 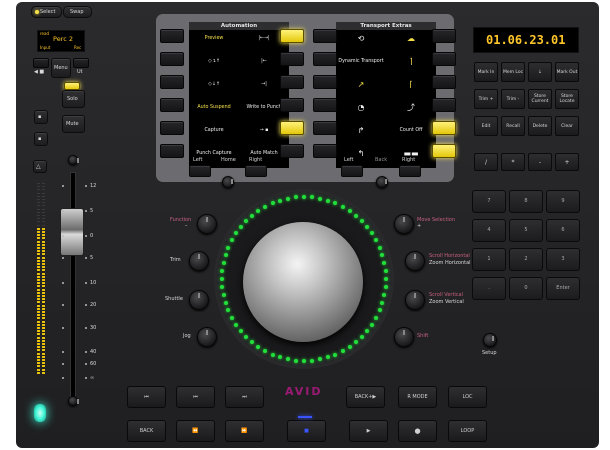 What do you see at coordinates (489, 201) in the screenshot?
I see `numpad-key-0: 7` at bounding box center [489, 201].